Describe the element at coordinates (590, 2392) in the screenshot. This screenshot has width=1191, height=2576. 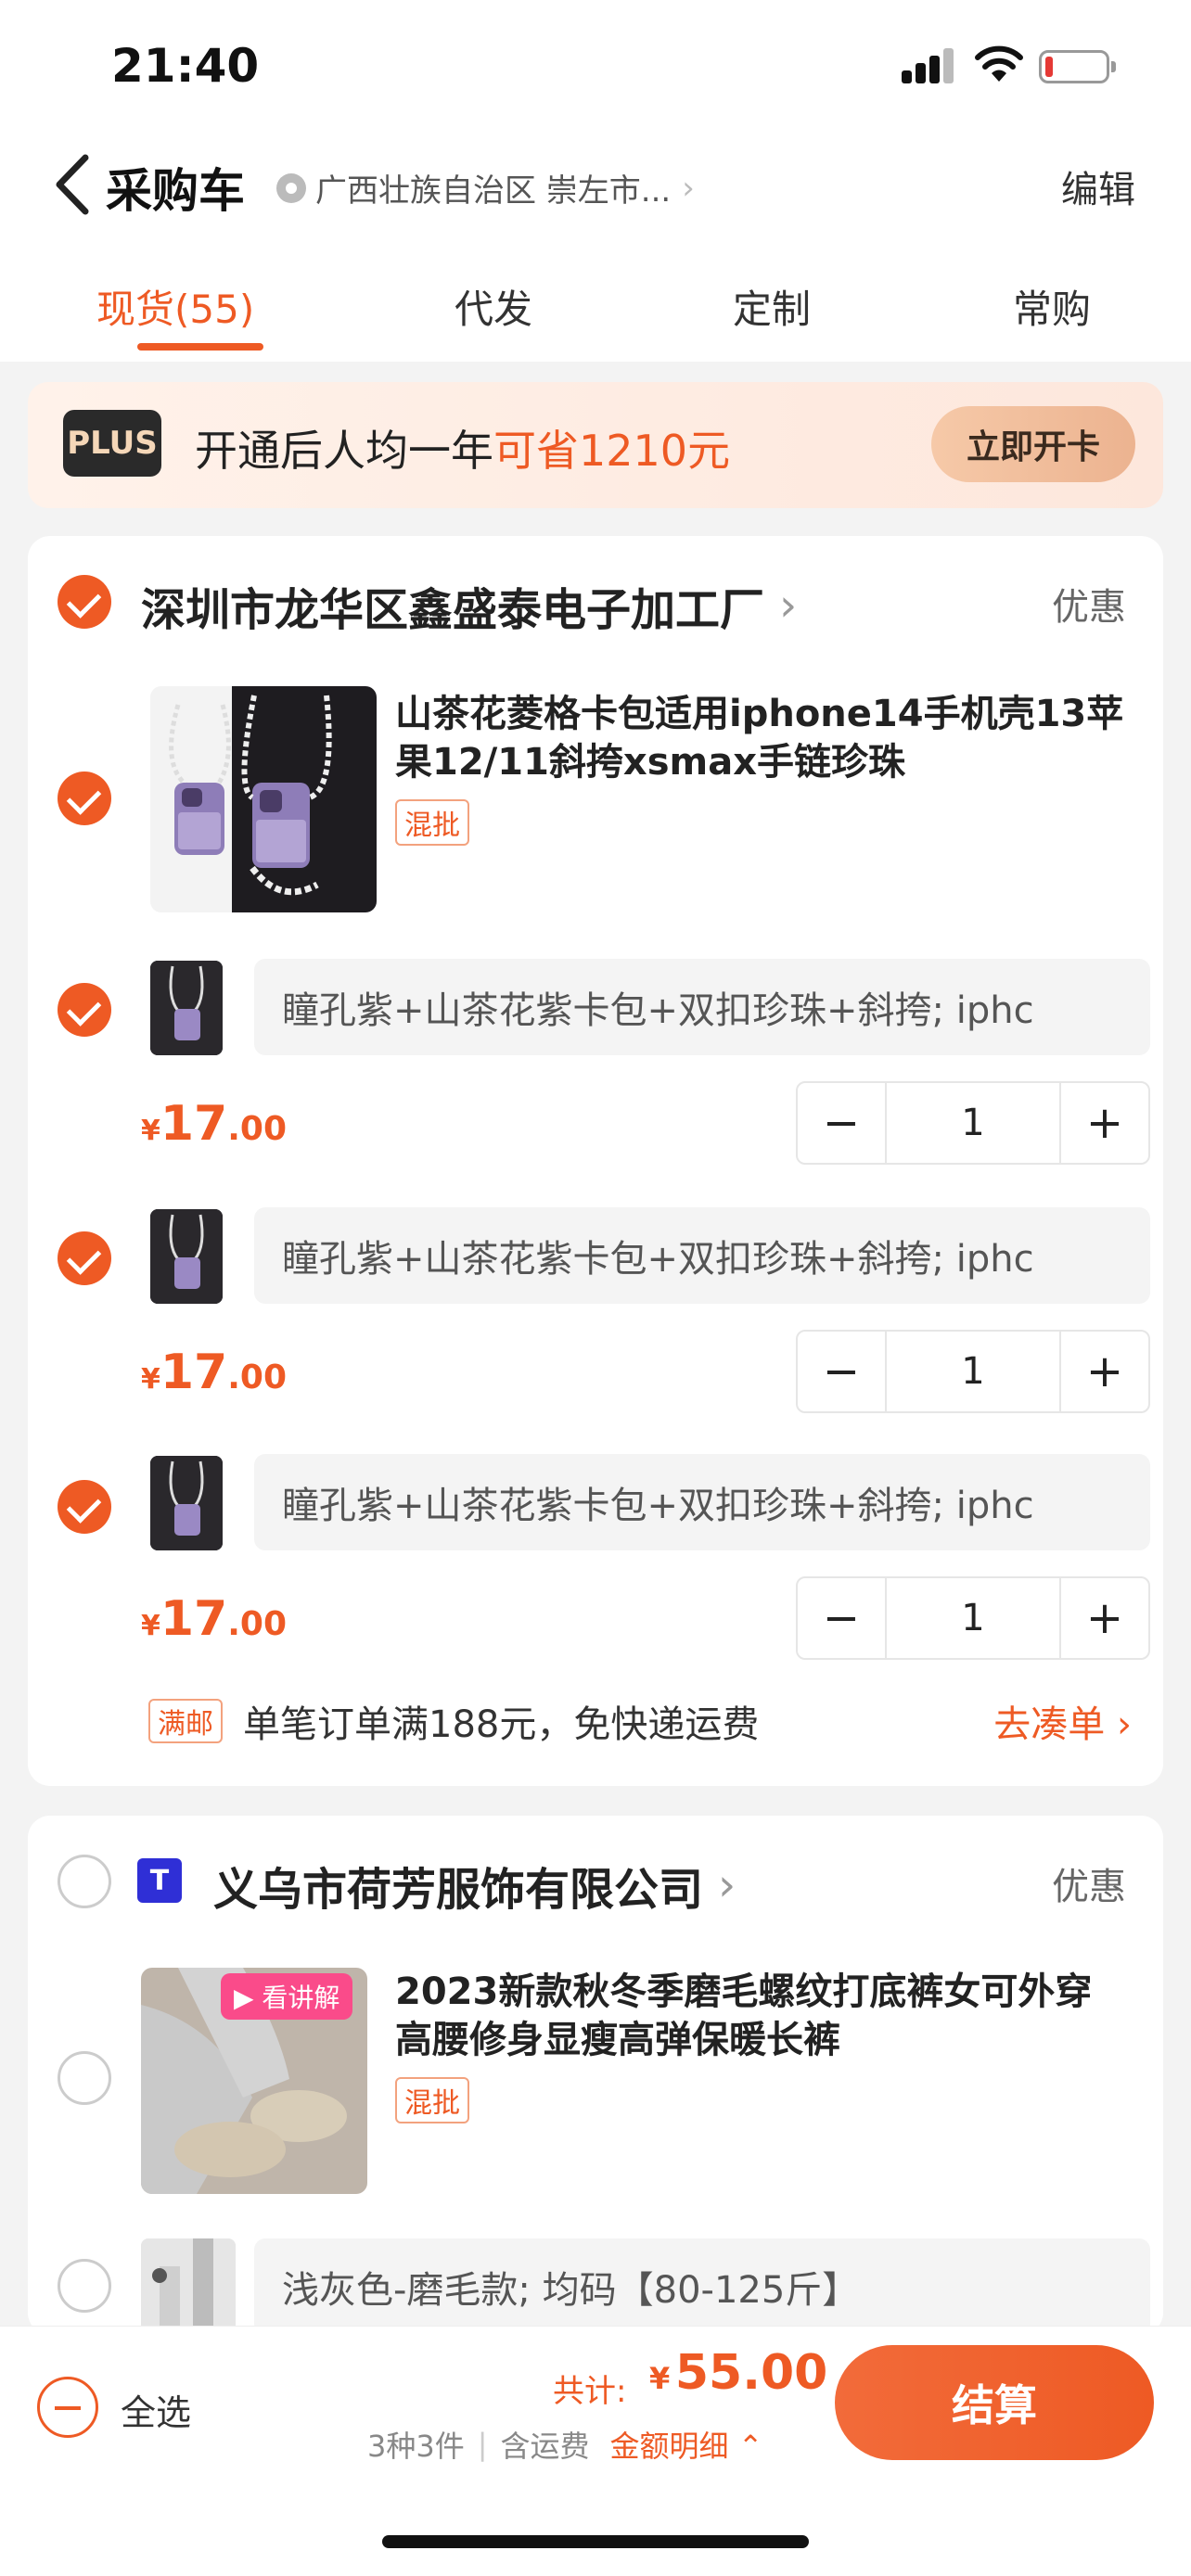
I see `total-label: 共计:` at that location.